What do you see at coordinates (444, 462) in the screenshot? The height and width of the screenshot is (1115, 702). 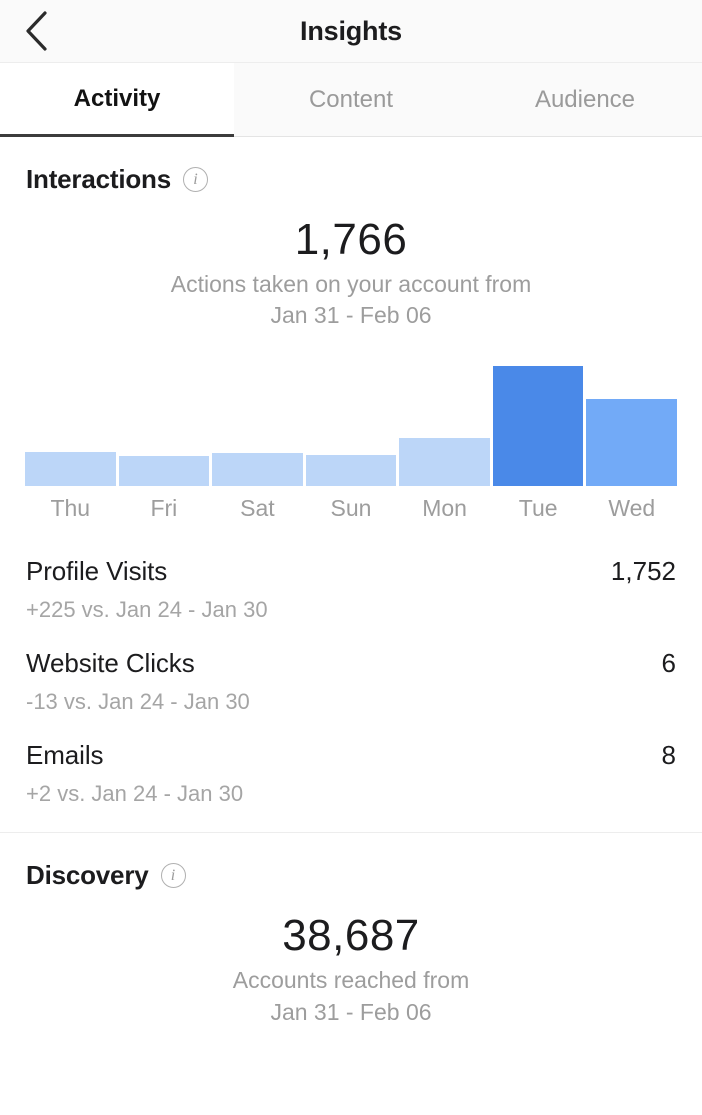 I see `bar-mon` at bounding box center [444, 462].